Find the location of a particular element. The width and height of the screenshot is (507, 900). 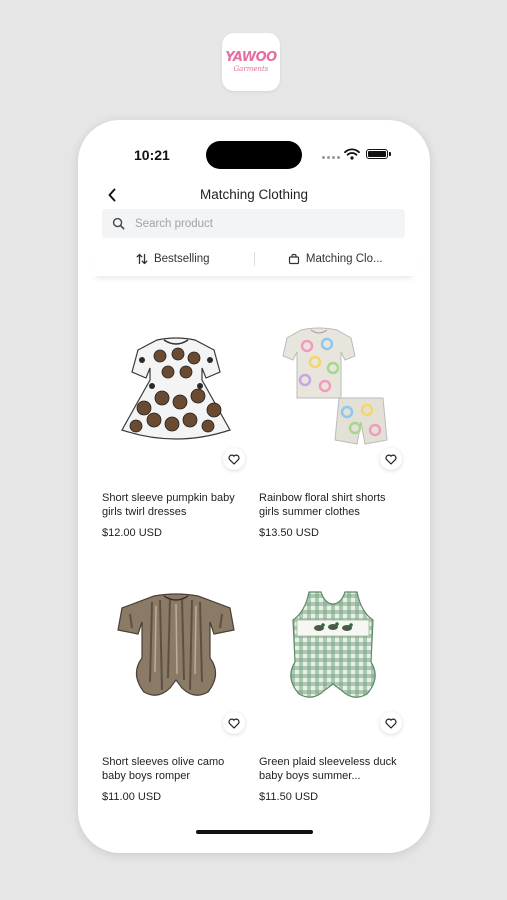

product-price: $13.50 USD is located at coordinates (289, 533).